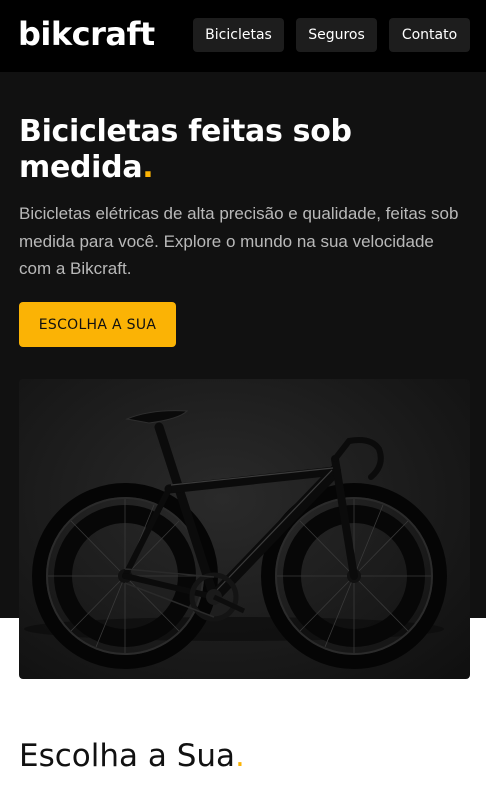 This screenshot has height=795, width=486. I want to click on section-title-text: Escolha a Sua, so click(127, 756).